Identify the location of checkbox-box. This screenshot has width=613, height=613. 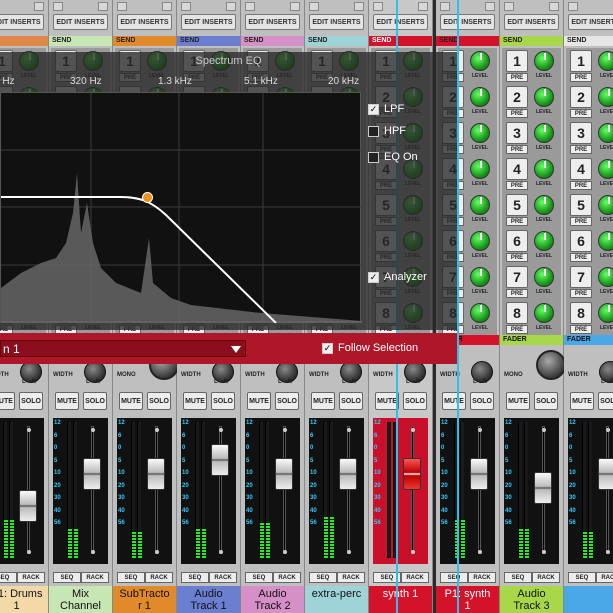
(373, 157).